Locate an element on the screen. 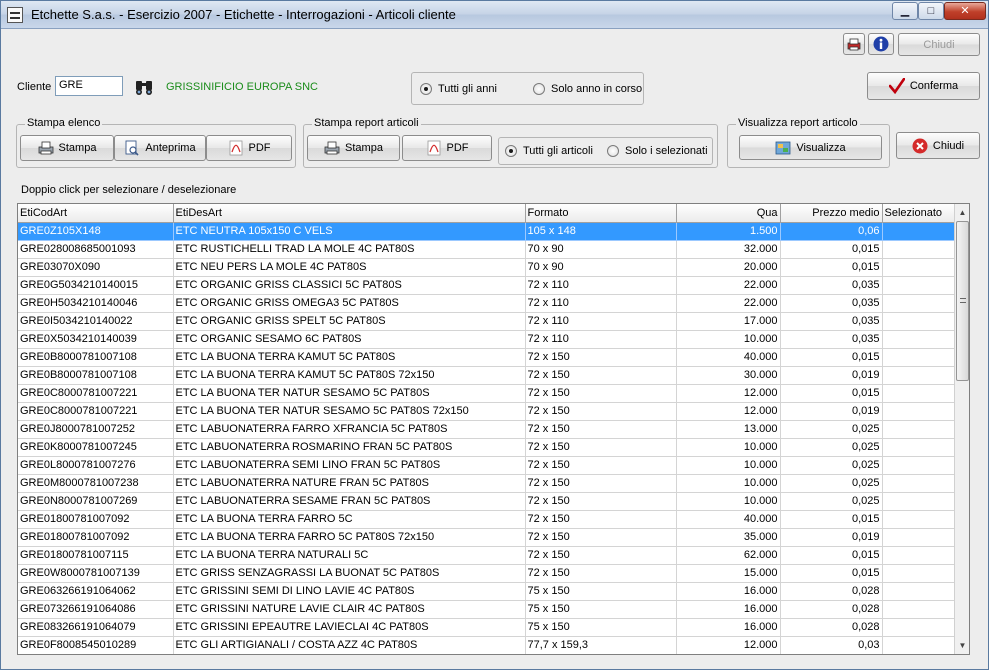 This screenshot has width=989, height=670. search-cliente-button is located at coordinates (144, 87).